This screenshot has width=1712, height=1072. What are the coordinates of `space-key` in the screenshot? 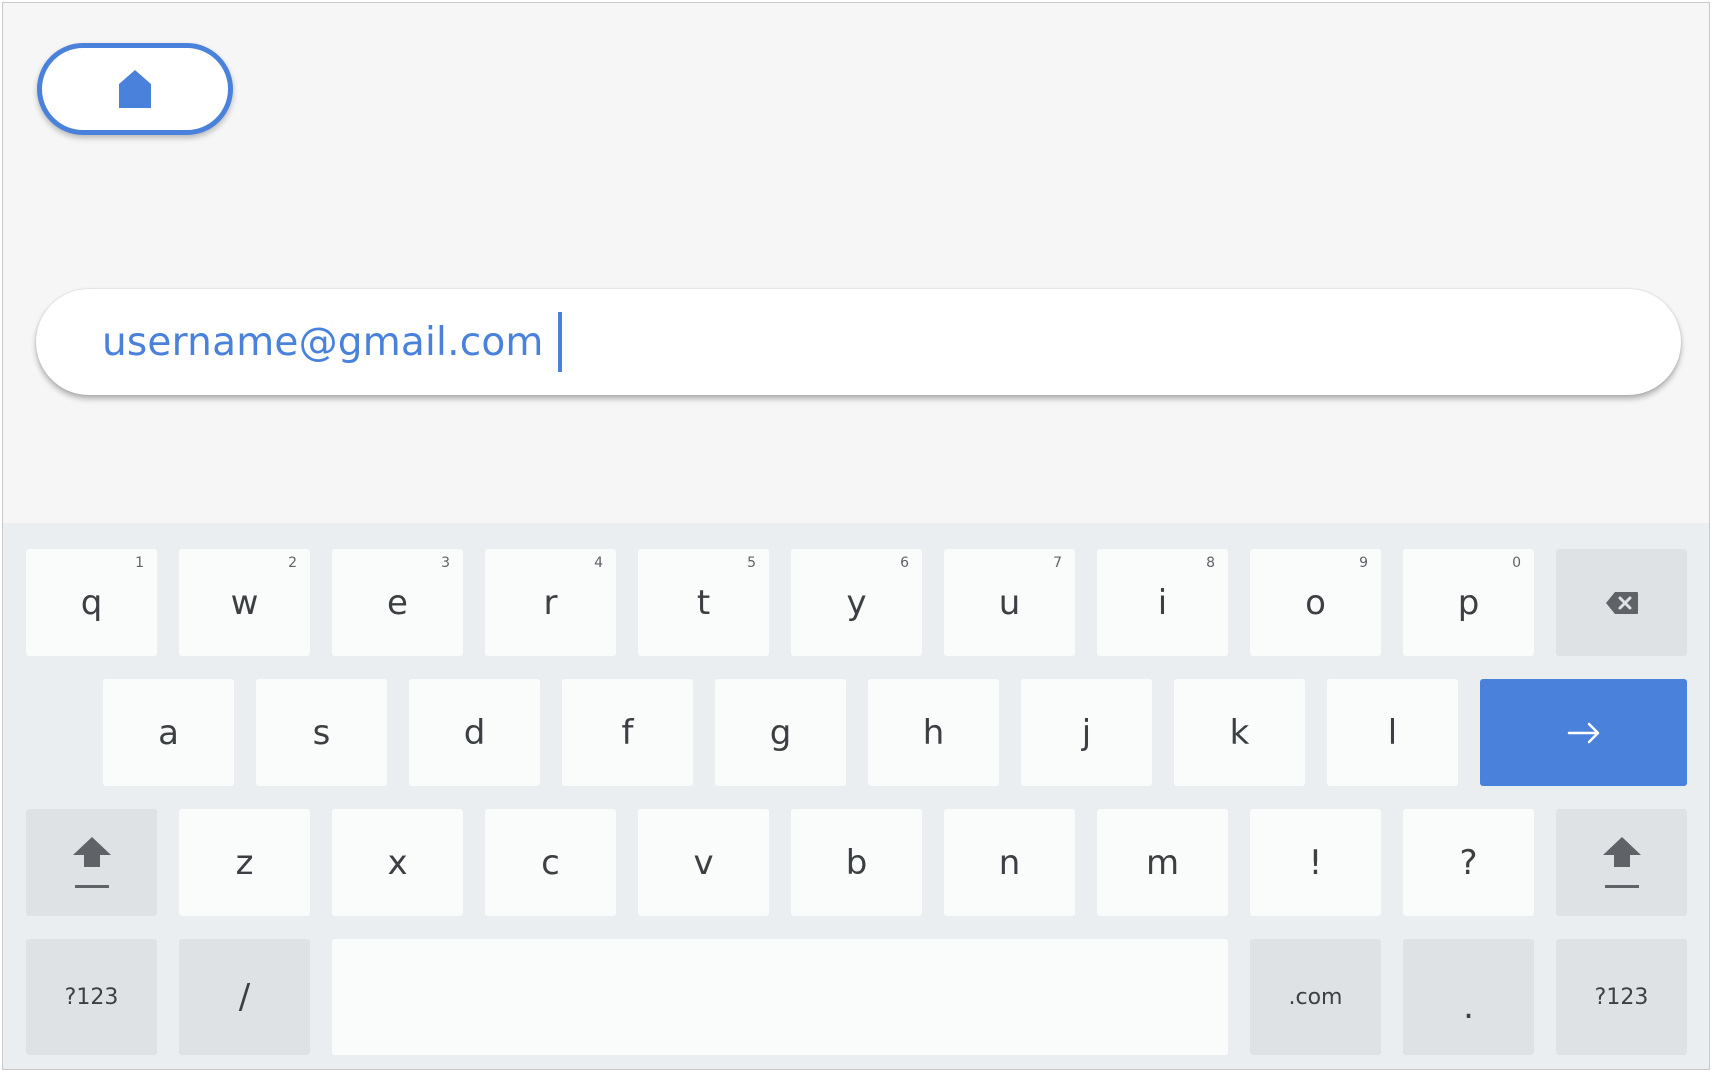 It's located at (780, 997).